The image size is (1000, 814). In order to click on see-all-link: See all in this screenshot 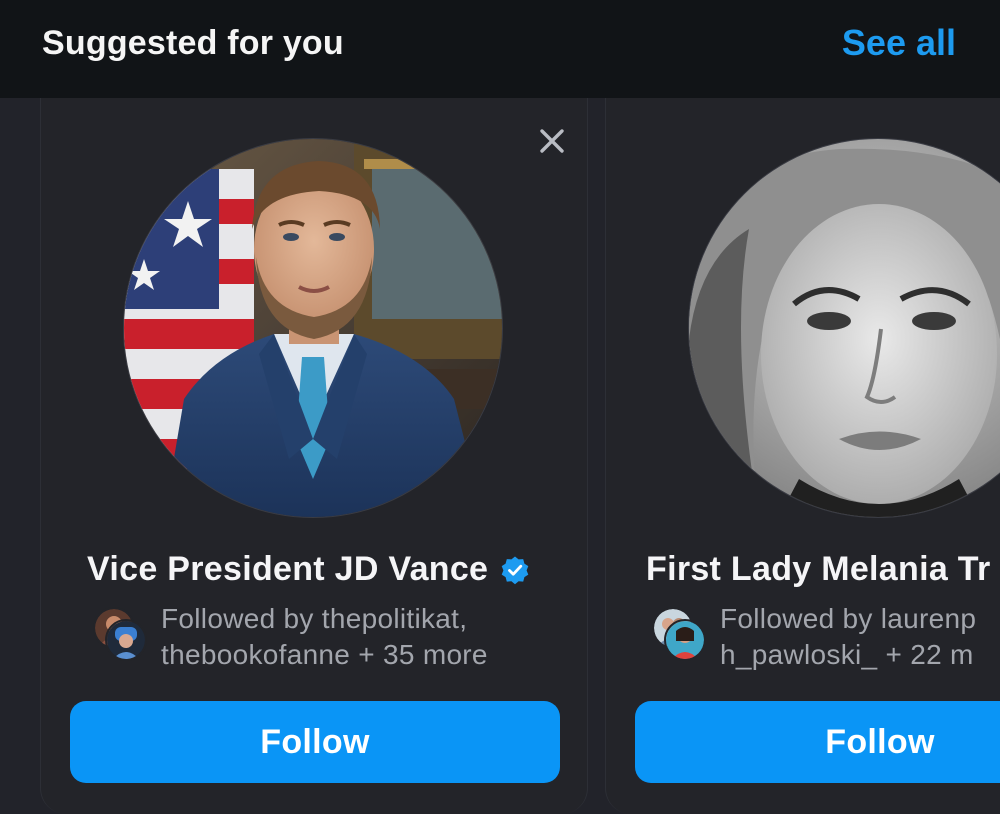, I will do `click(899, 43)`.